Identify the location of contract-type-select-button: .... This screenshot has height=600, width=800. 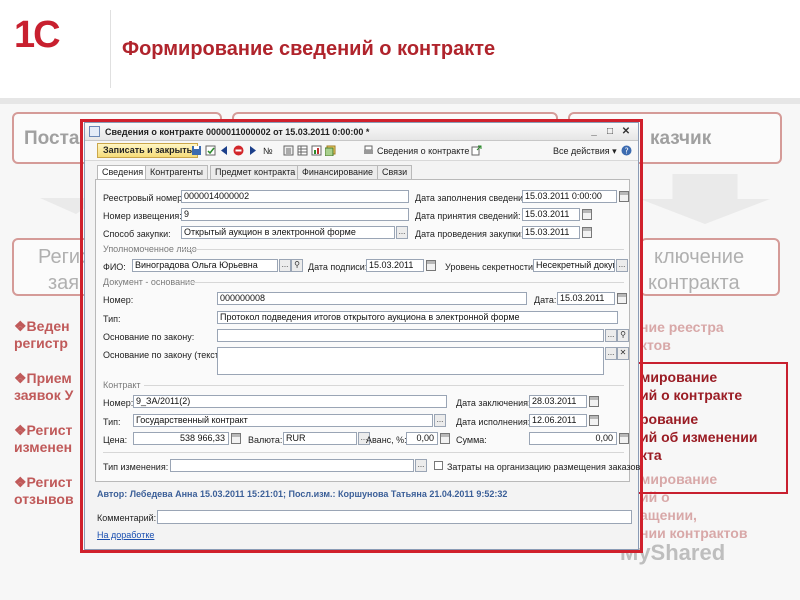
(440, 420).